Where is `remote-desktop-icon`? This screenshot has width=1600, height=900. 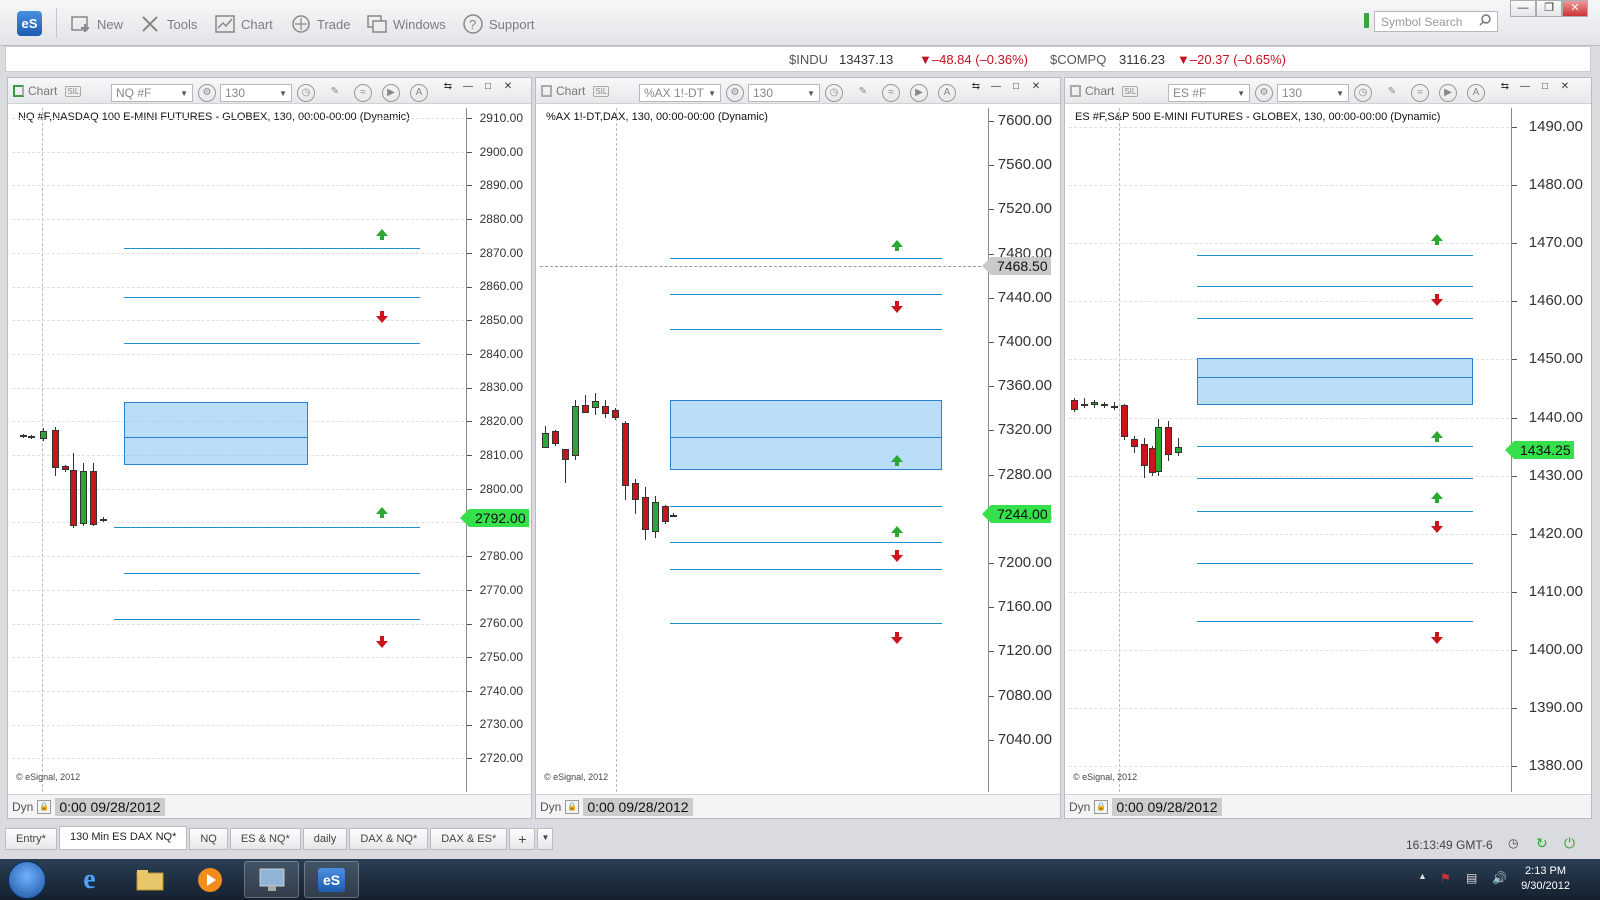
remote-desktop-icon is located at coordinates (271, 879).